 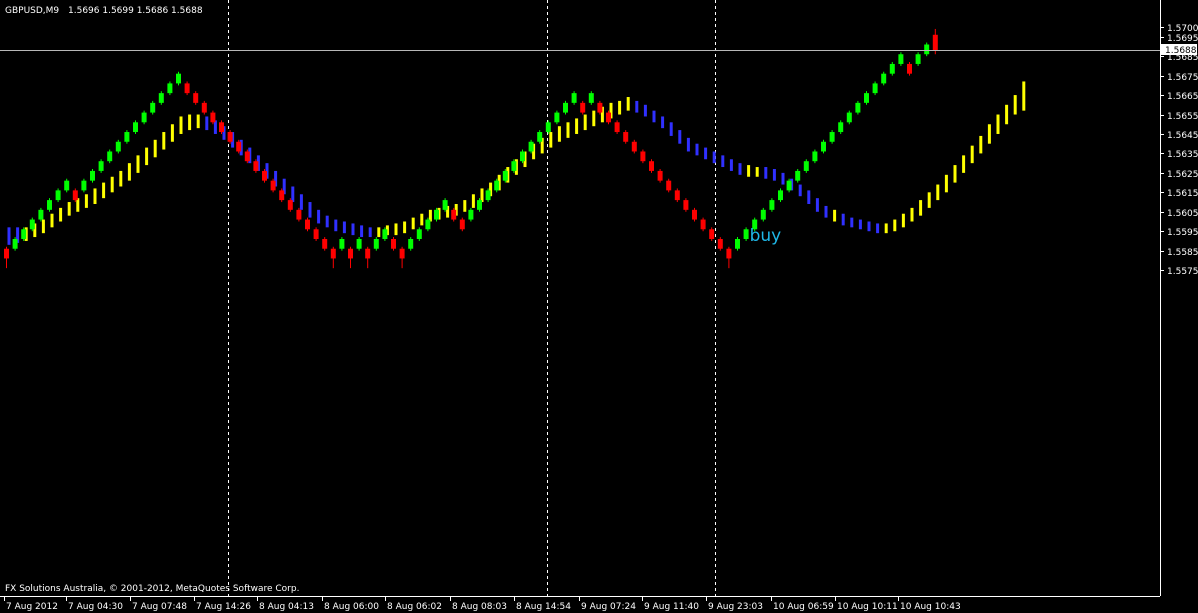 I want to click on price-tick-label: 1.5585, so click(x=1182, y=253).